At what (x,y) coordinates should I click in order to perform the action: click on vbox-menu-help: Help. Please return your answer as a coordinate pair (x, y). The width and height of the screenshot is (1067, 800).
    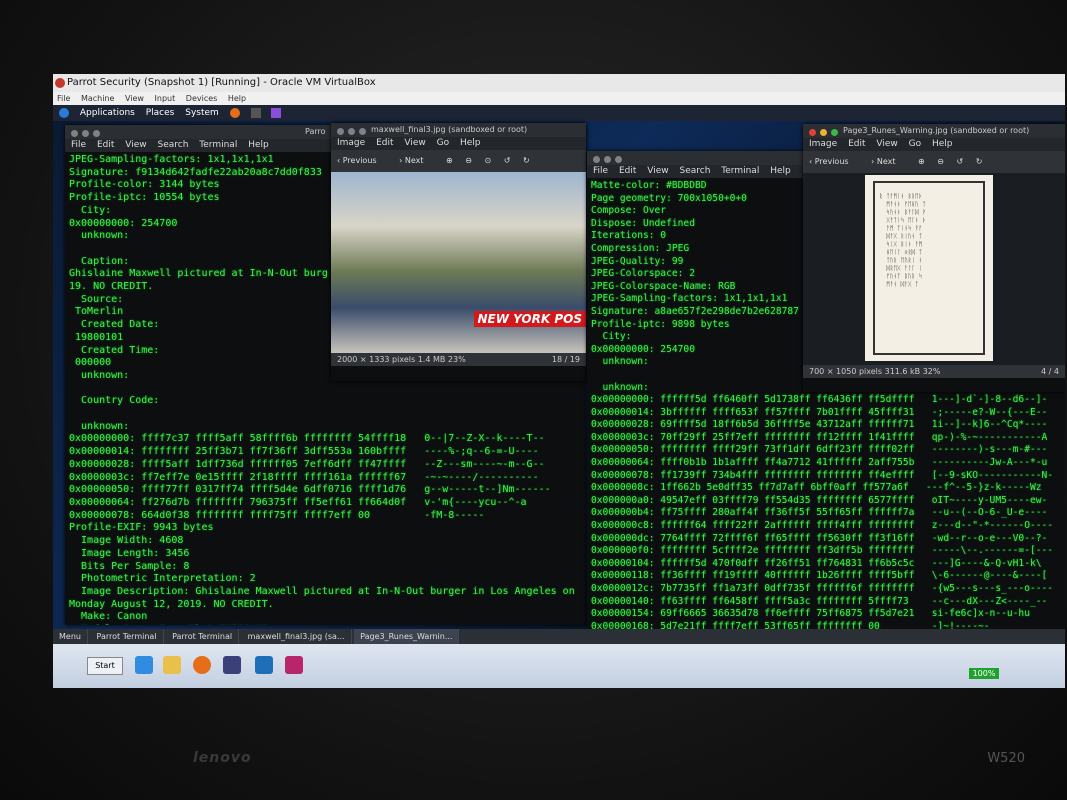
    Looking at the image, I should click on (237, 98).